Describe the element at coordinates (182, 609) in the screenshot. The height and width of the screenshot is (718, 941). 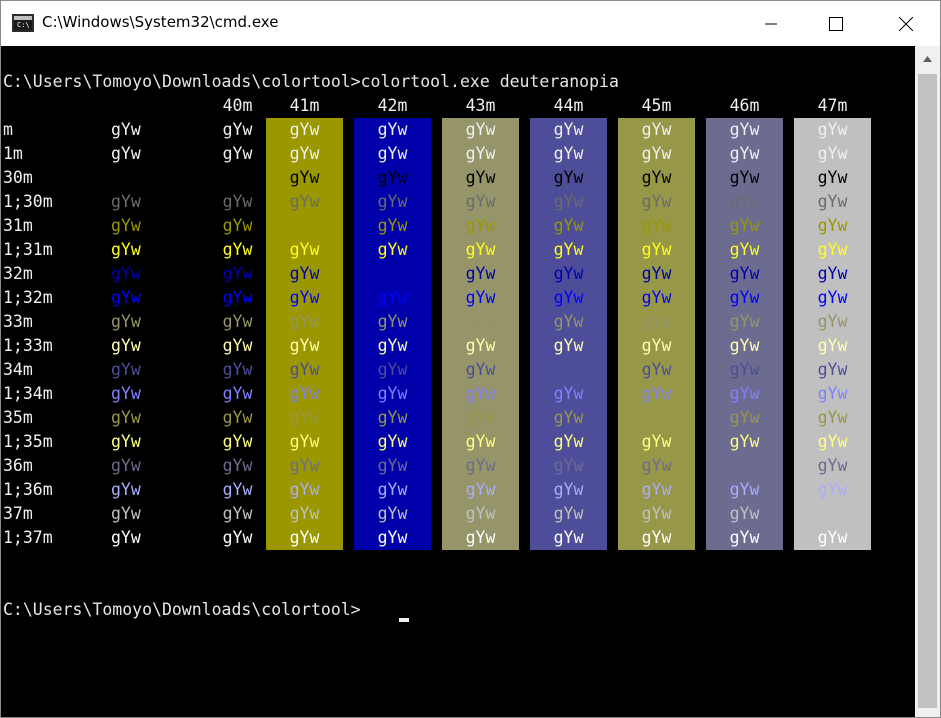
I see `prompt-line: C:\Users\Tomoyo\Downloads\colortool>` at that location.